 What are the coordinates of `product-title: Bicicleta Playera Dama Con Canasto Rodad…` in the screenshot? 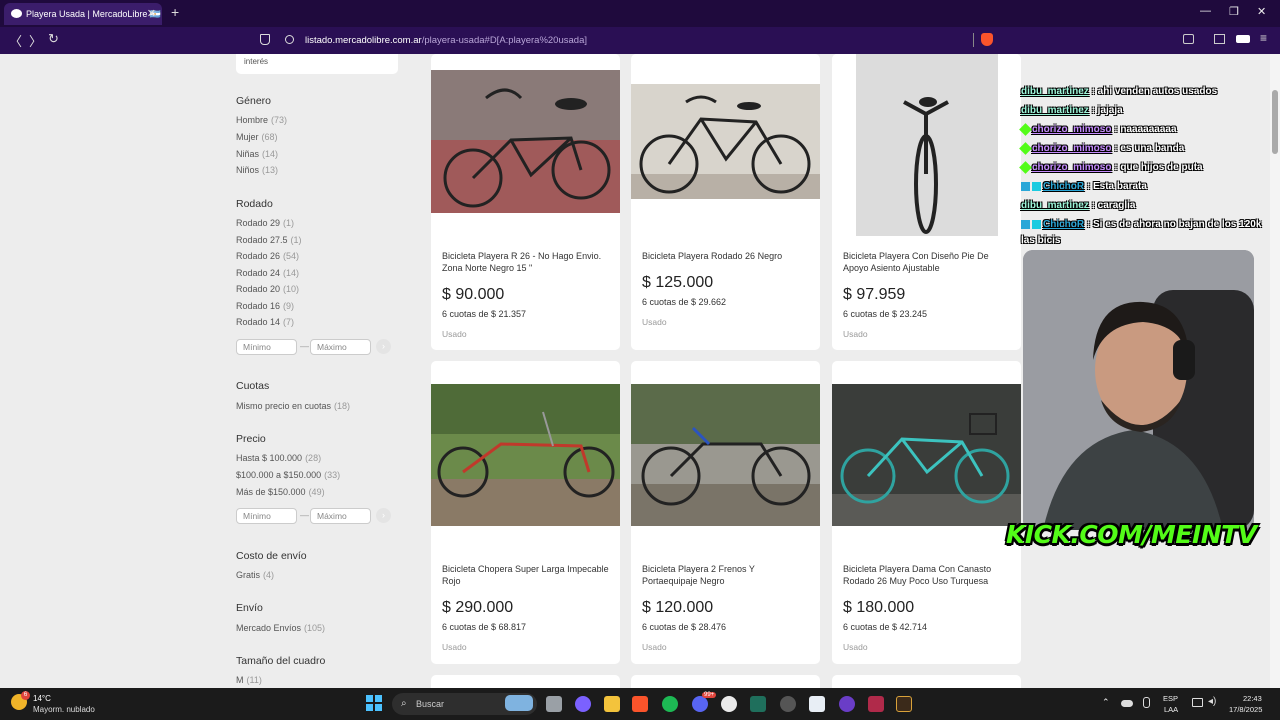 It's located at (927, 575).